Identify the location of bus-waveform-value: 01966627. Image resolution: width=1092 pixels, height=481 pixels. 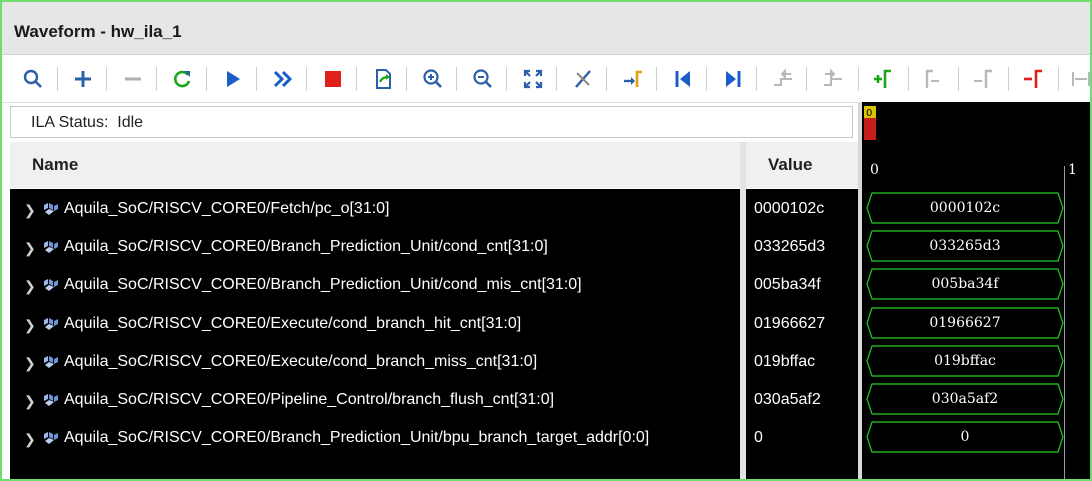
(965, 322).